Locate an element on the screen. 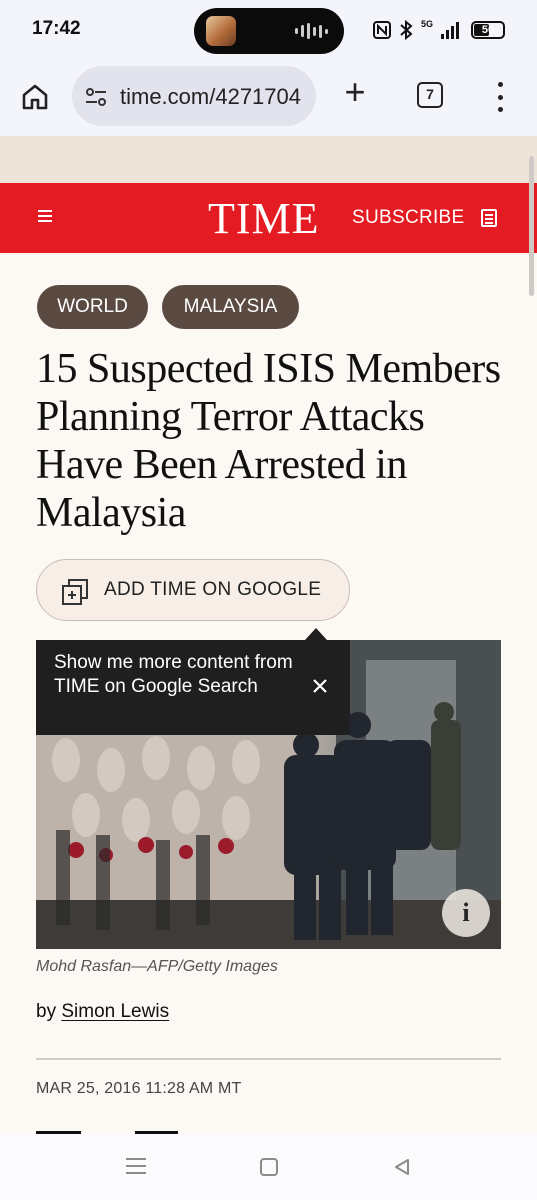 This screenshot has height=1200, width=537. more-vert-icon is located at coordinates (500, 97).